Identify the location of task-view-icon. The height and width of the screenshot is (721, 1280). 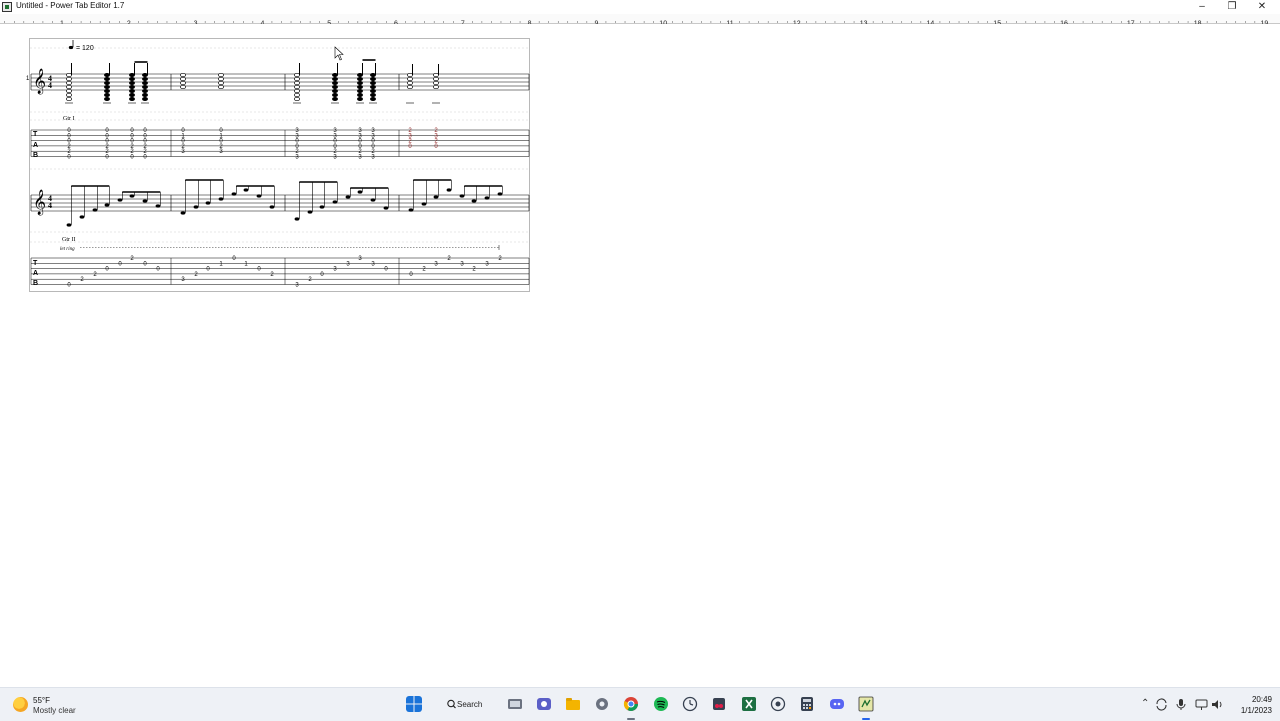
(515, 704).